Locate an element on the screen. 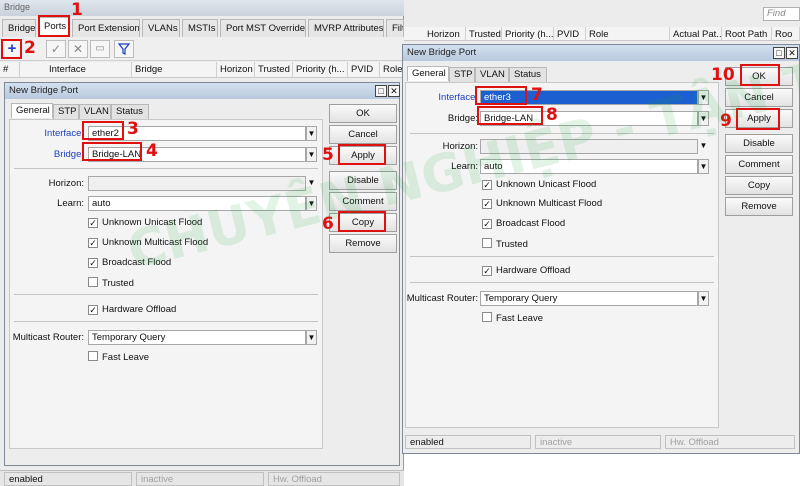 Image resolution: width=800 pixels, height=486 pixels. tab-filter: Filte is located at coordinates (395, 28).